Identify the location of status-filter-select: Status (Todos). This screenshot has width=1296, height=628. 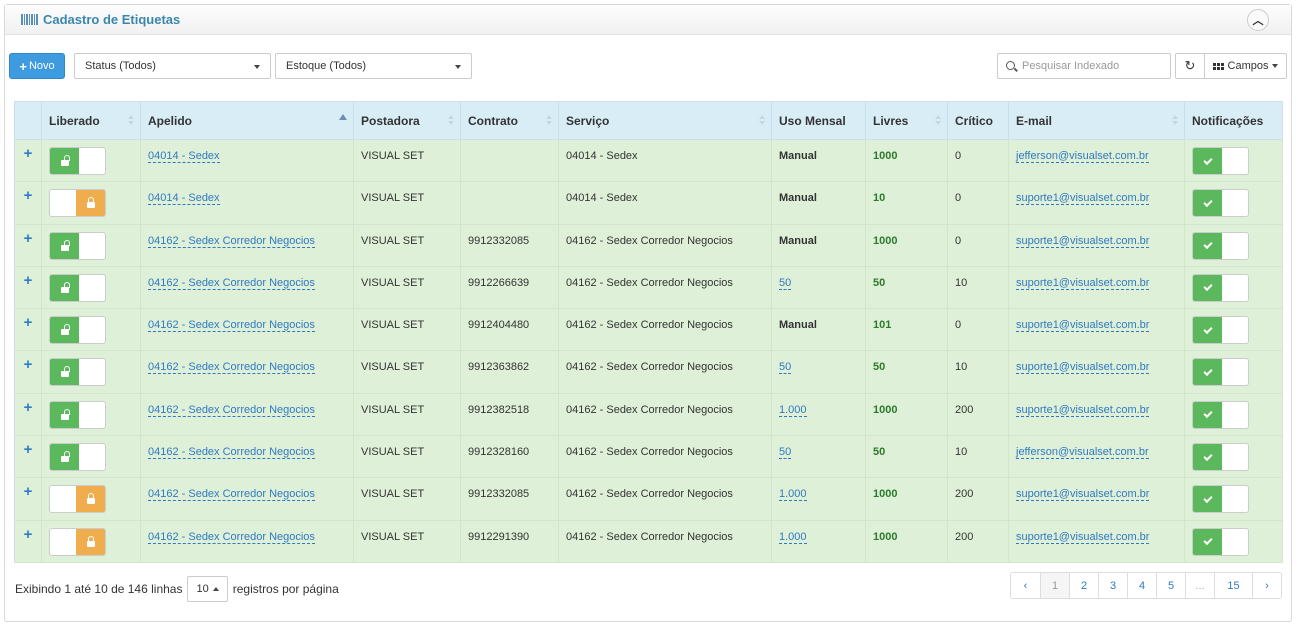
(172, 66).